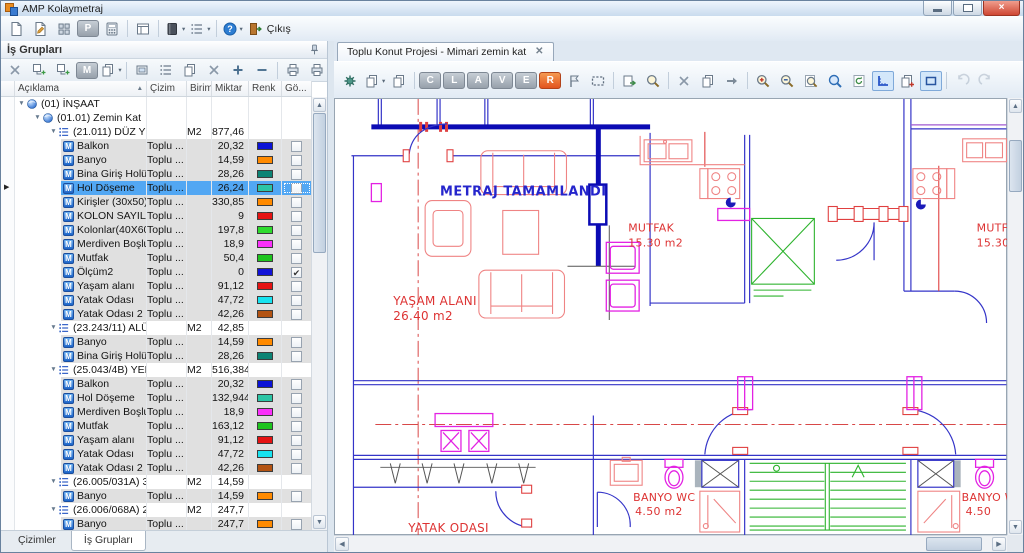 The height and width of the screenshot is (553, 1024). What do you see at coordinates (163, 426) in the screenshot?
I see `table-row: M Mutfak Toplu ... 163,12` at bounding box center [163, 426].